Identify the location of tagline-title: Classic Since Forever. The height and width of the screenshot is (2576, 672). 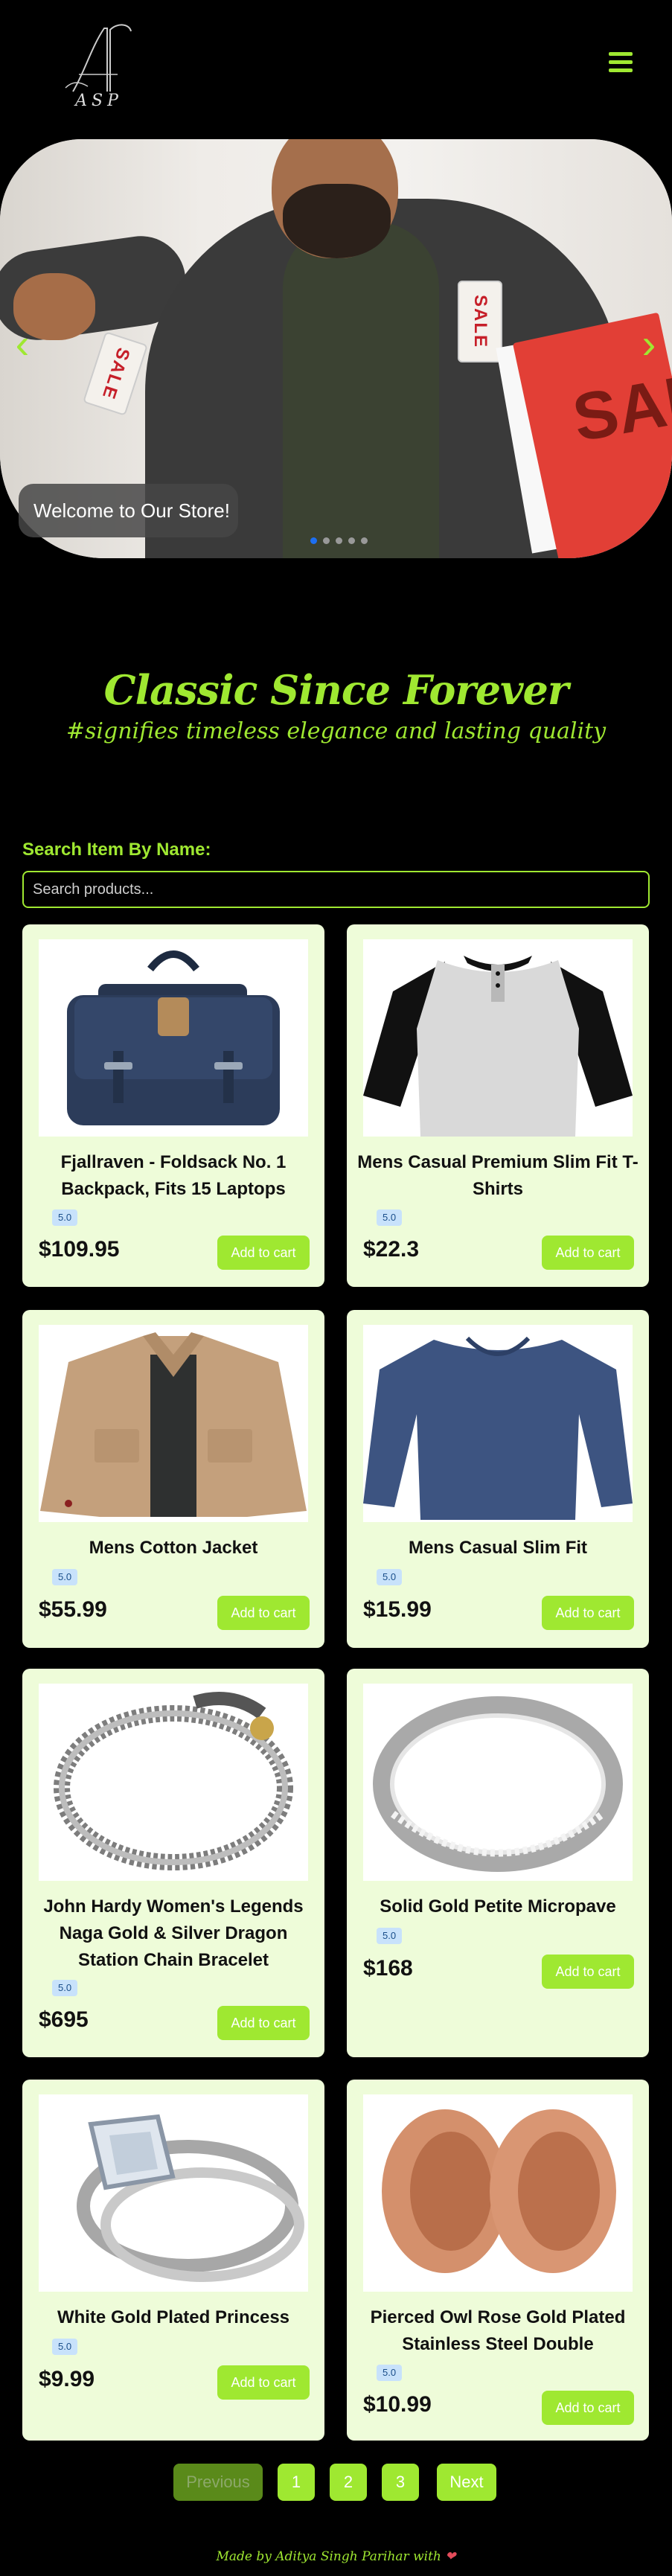
(336, 690).